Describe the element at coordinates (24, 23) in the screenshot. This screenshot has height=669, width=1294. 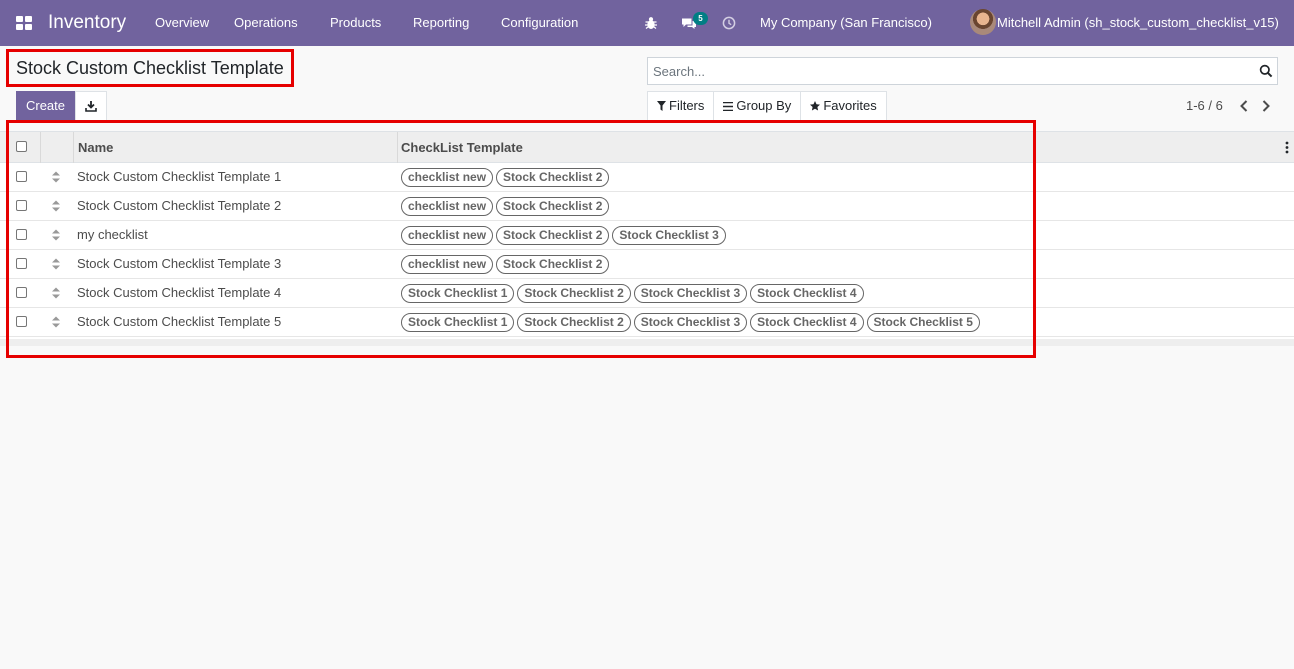
I see `apps-icon` at that location.